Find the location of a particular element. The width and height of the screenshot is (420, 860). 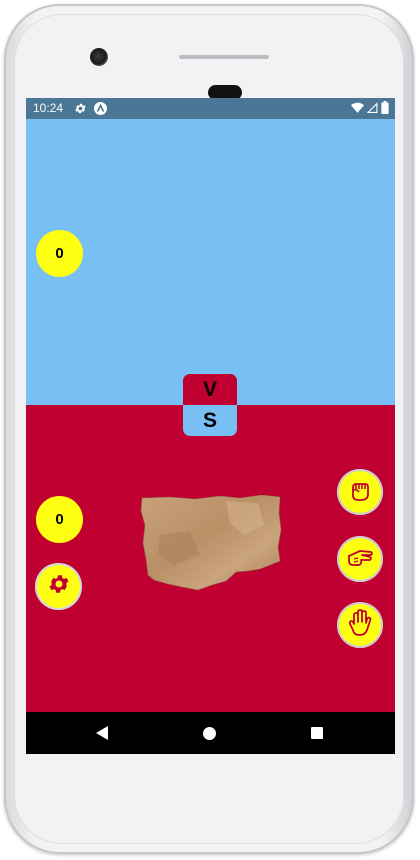

recents-icon is located at coordinates (317, 733).